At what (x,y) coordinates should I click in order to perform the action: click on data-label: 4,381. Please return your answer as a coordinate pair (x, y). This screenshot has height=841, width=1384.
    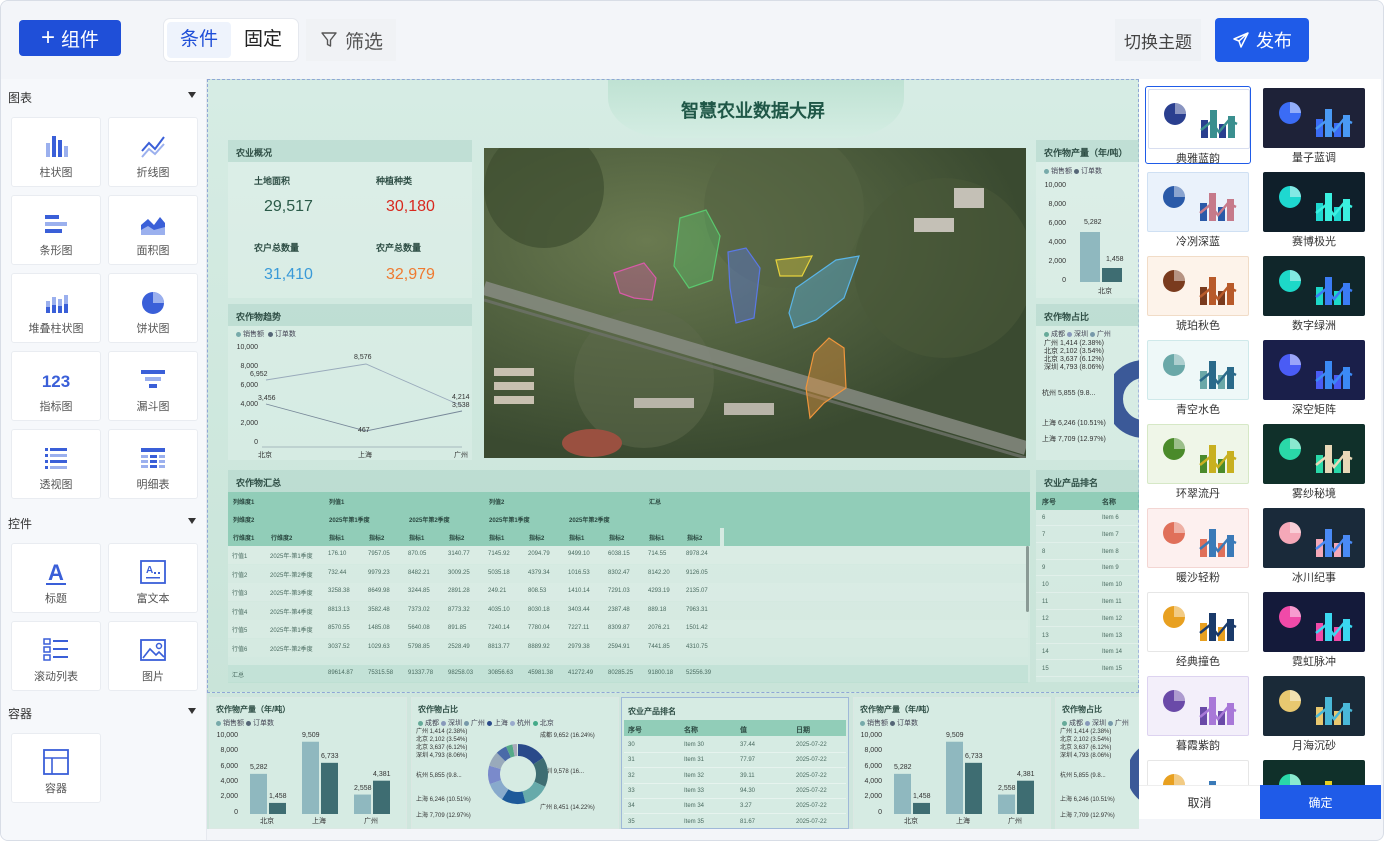
    Looking at the image, I should click on (382, 774).